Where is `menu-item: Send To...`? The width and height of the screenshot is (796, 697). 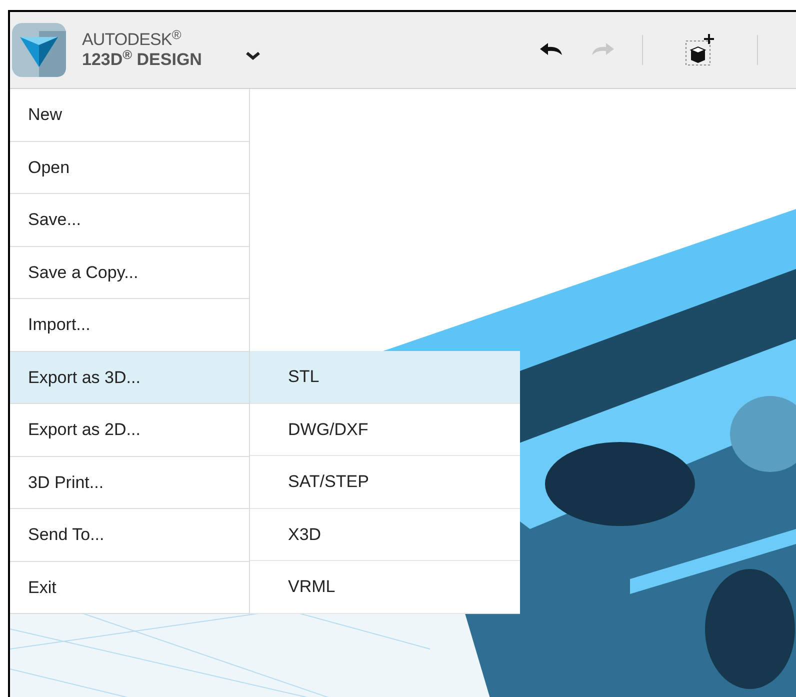
menu-item: Send To... is located at coordinates (130, 535).